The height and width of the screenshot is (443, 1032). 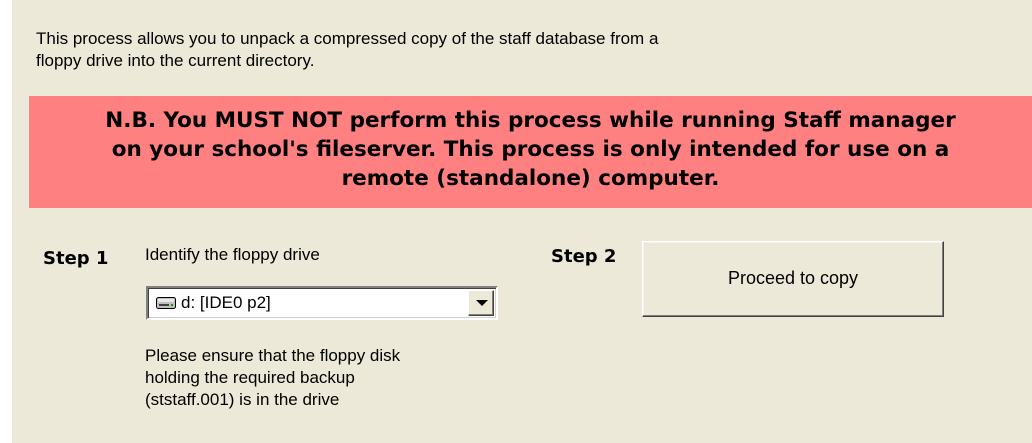 I want to click on floppy-drive-select: d: [IDE0 p2], so click(x=322, y=303).